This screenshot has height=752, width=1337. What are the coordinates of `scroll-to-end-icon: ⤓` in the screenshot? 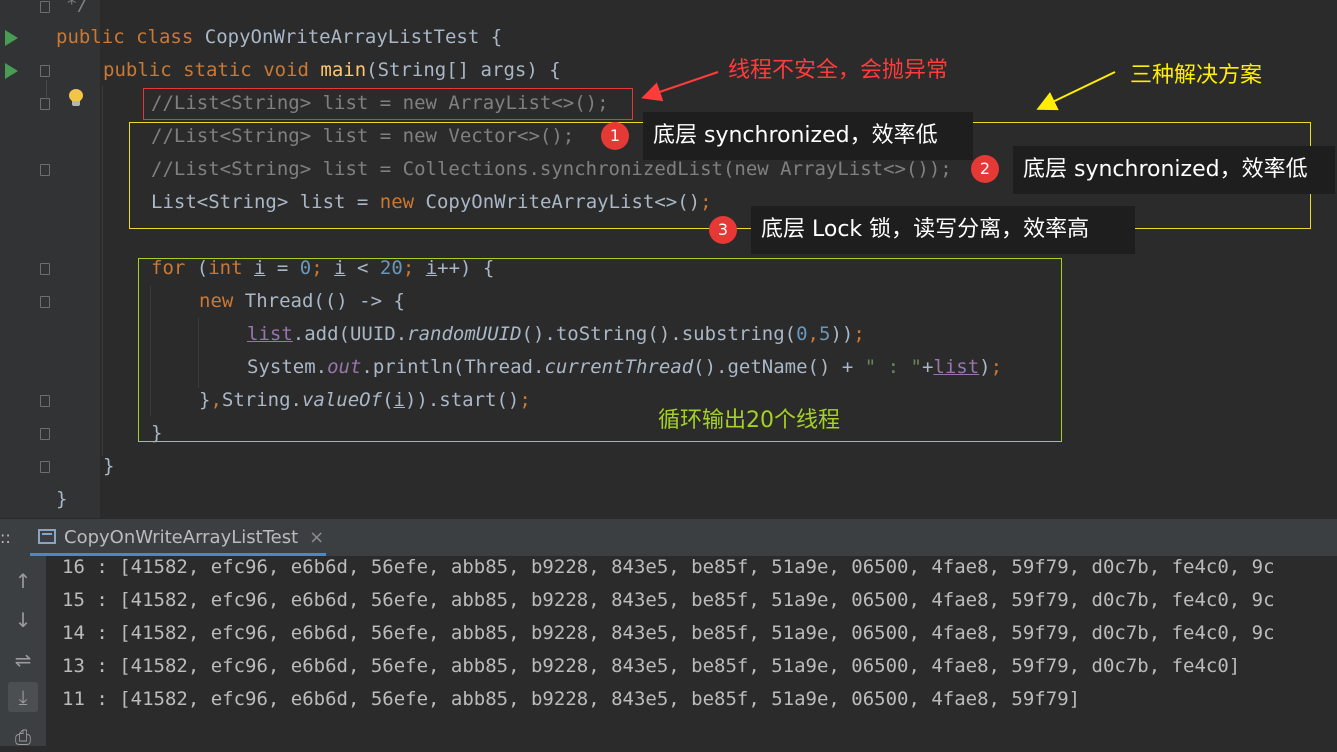 It's located at (23, 697).